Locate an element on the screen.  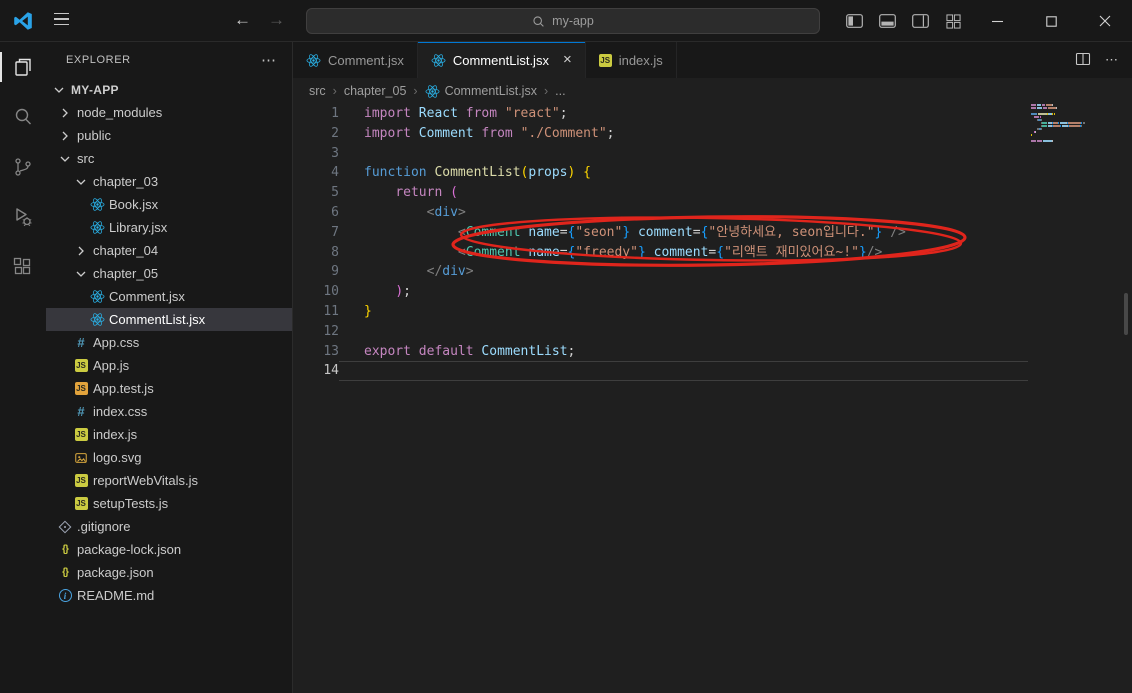
menu-icon is located at coordinates (61, 19).